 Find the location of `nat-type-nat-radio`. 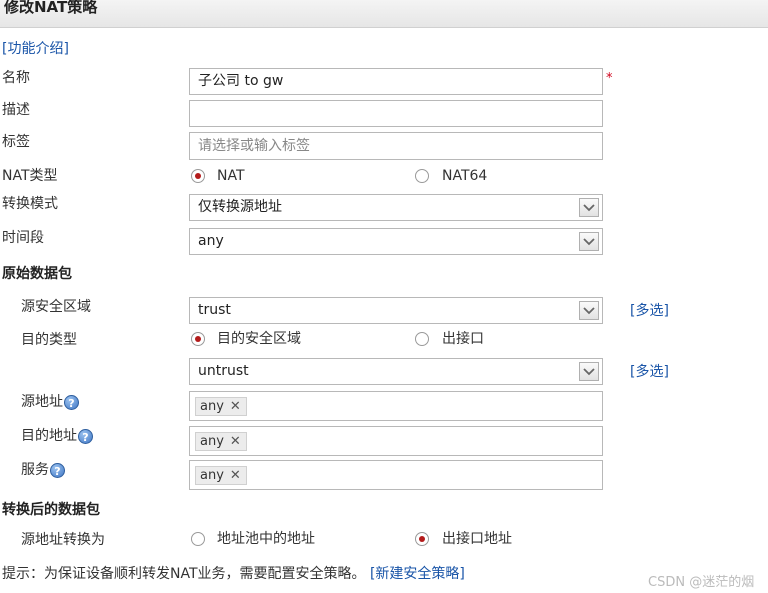

nat-type-nat-radio is located at coordinates (198, 176).